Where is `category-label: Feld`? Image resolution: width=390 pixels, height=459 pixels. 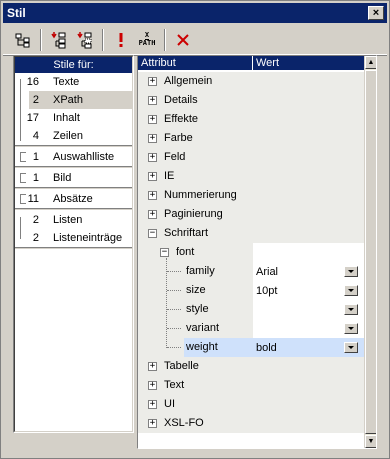 category-label: Feld is located at coordinates (175, 156).